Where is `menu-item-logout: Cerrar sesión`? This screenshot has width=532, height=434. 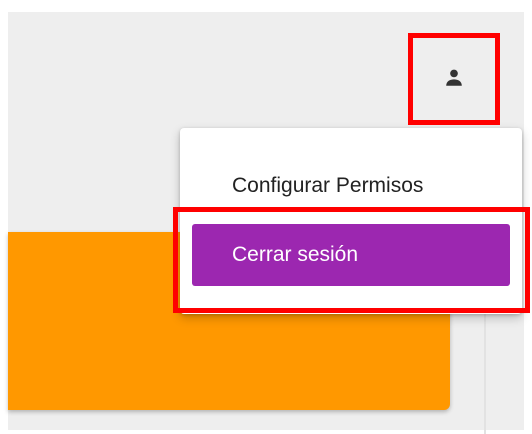
menu-item-logout: Cerrar sesión is located at coordinates (351, 255).